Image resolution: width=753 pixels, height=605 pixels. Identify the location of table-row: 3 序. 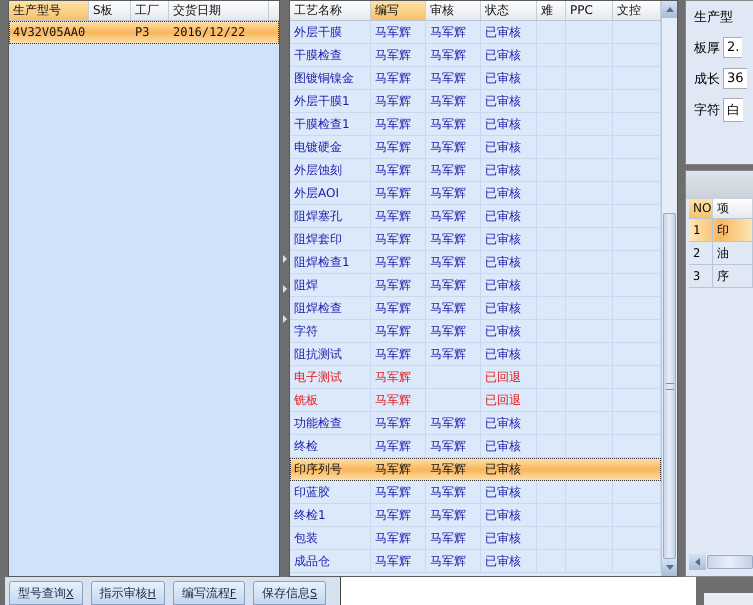
(721, 276).